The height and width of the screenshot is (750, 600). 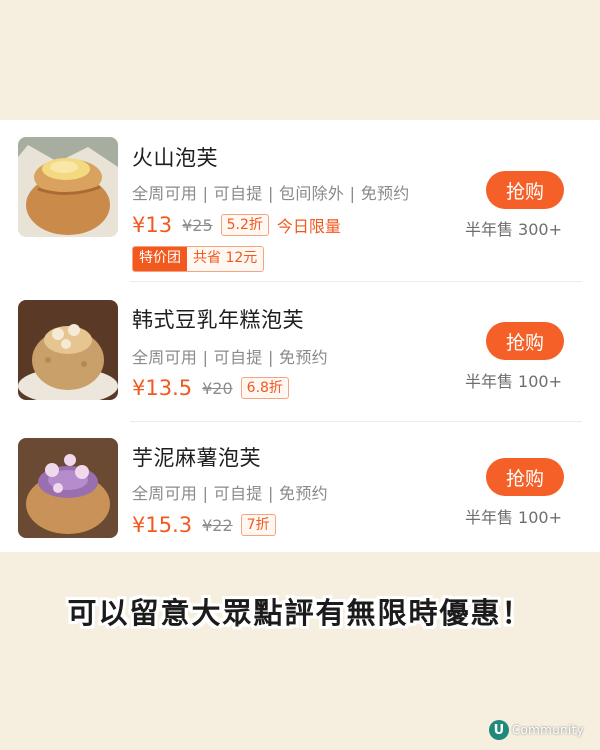 I want to click on discount-badge: 6.8折, so click(x=264, y=388).